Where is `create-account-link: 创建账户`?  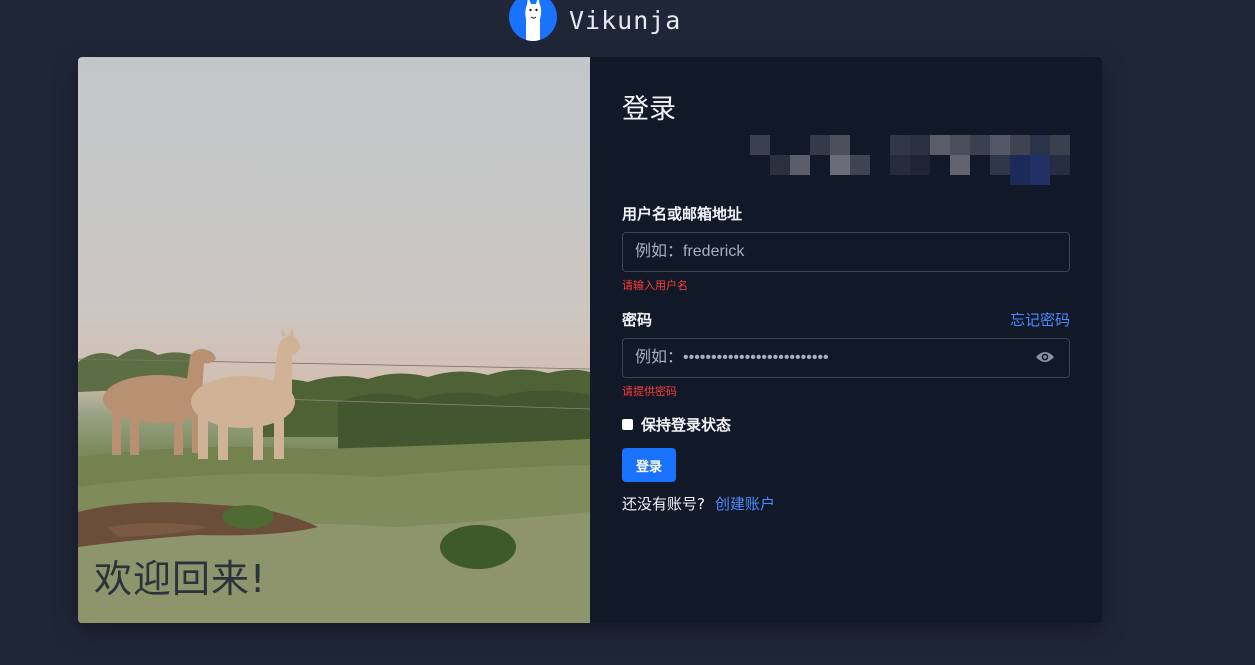 create-account-link: 创建账户 is located at coordinates (745, 504).